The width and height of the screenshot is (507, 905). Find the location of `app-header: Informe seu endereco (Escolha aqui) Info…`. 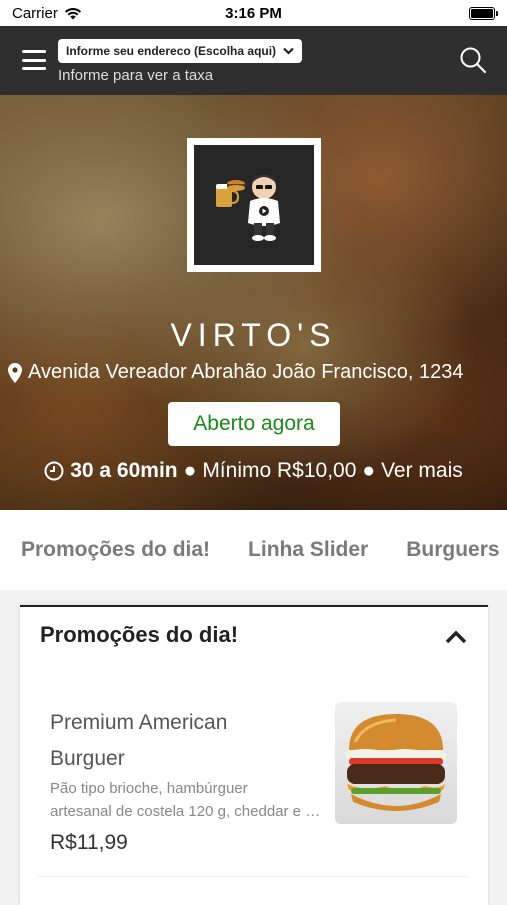

app-header: Informe seu endereco (Escolha aqui) Info… is located at coordinates (253, 60).